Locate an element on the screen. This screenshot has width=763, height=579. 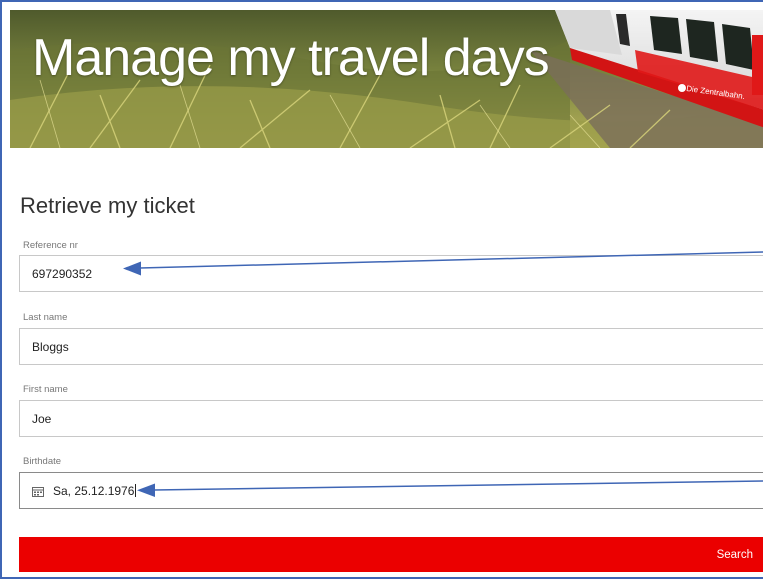
first-name-value: Joe is located at coordinates (42, 418).